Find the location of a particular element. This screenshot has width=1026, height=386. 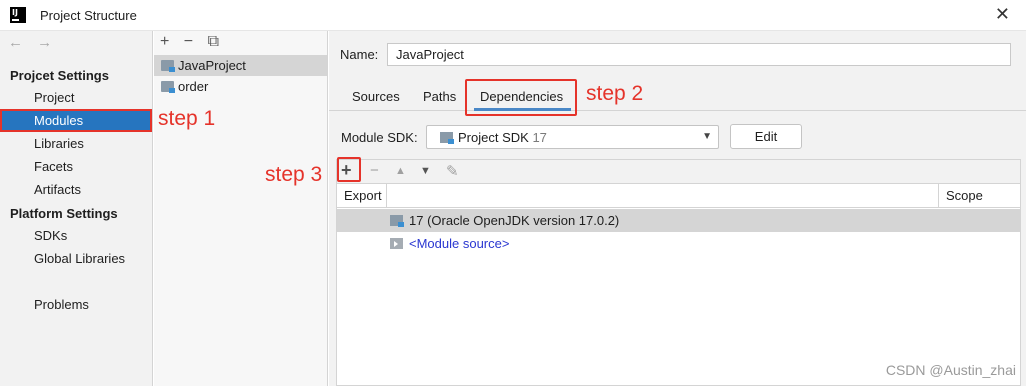

module-name-input: JavaProject is located at coordinates (699, 54).